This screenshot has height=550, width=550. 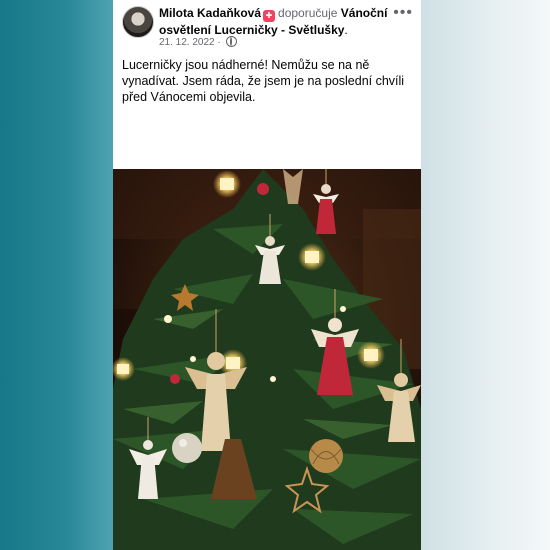 What do you see at coordinates (231, 41) in the screenshot?
I see `globe-icon` at bounding box center [231, 41].